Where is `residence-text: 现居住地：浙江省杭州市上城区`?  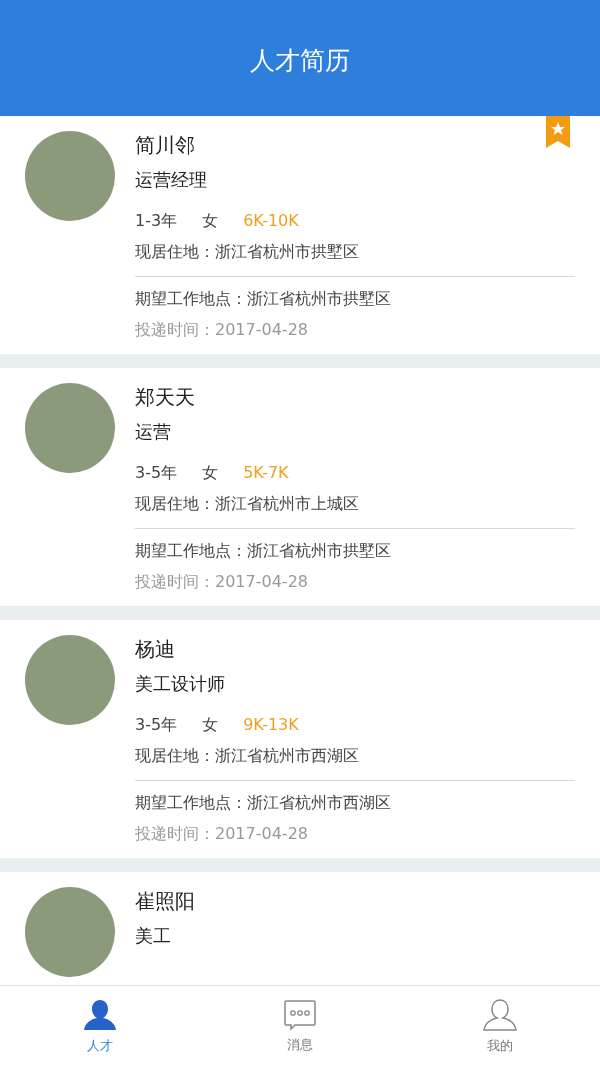 residence-text: 现居住地：浙江省杭州市上城区 is located at coordinates (247, 504).